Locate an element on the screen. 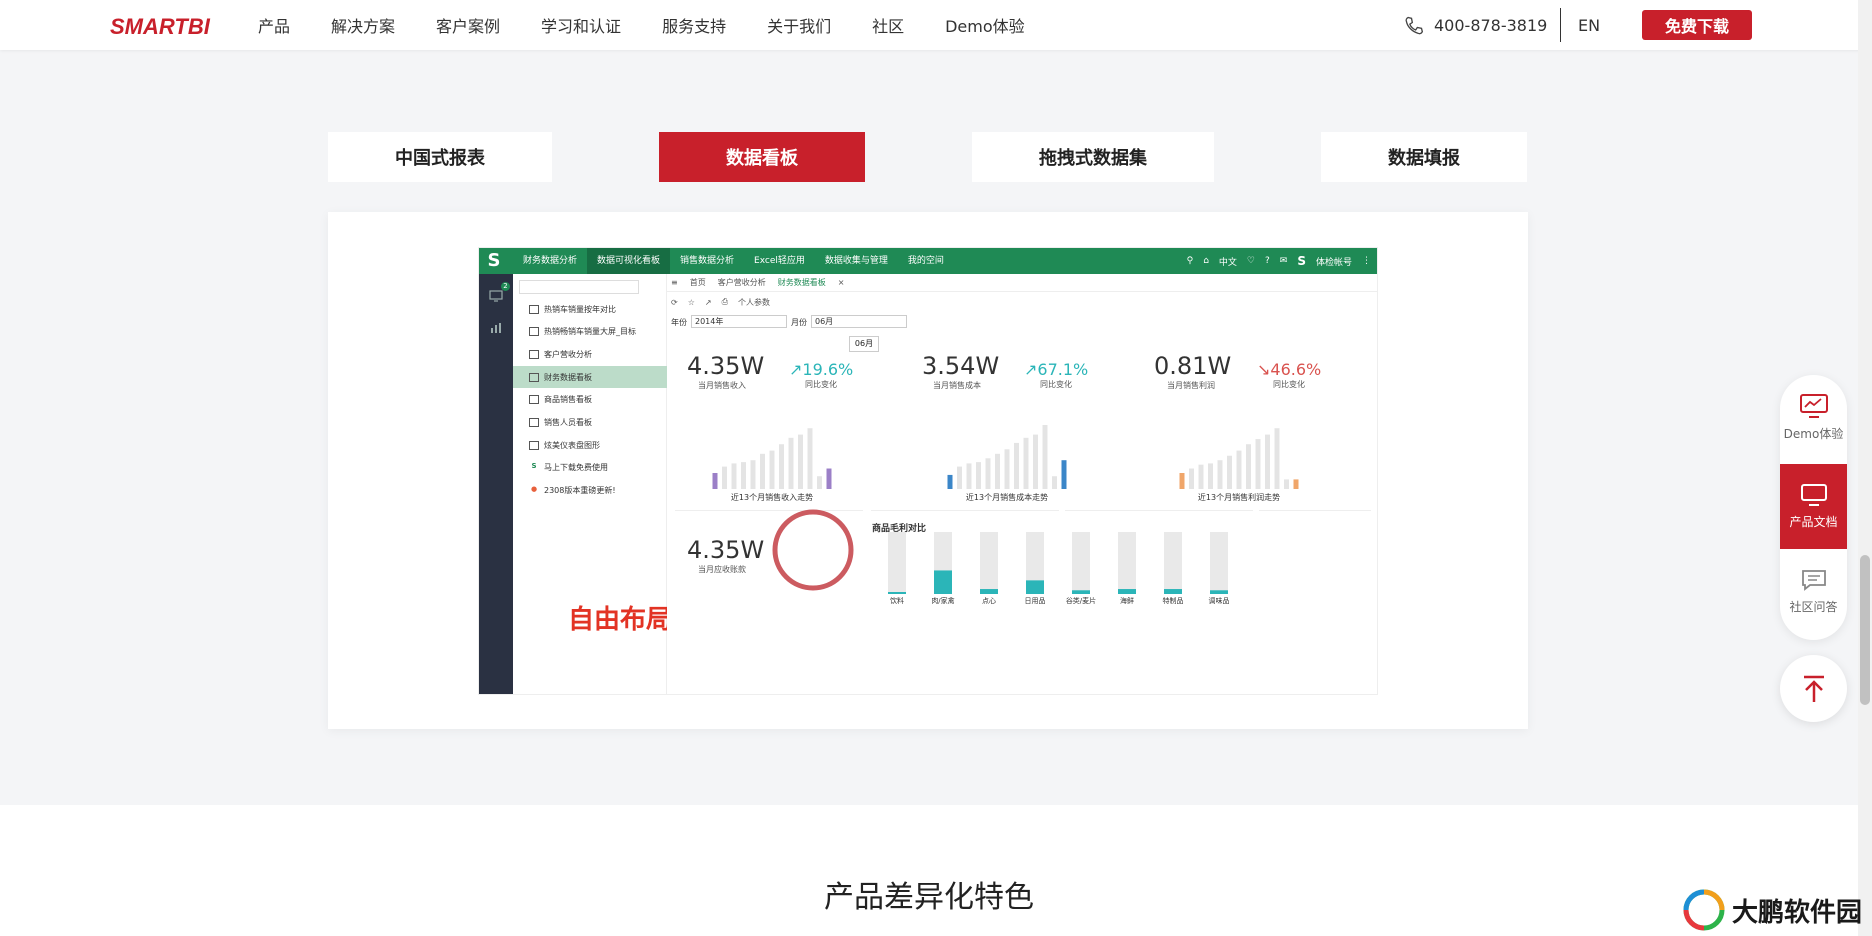 The width and height of the screenshot is (1872, 936). chart-icon is located at coordinates (496, 329).